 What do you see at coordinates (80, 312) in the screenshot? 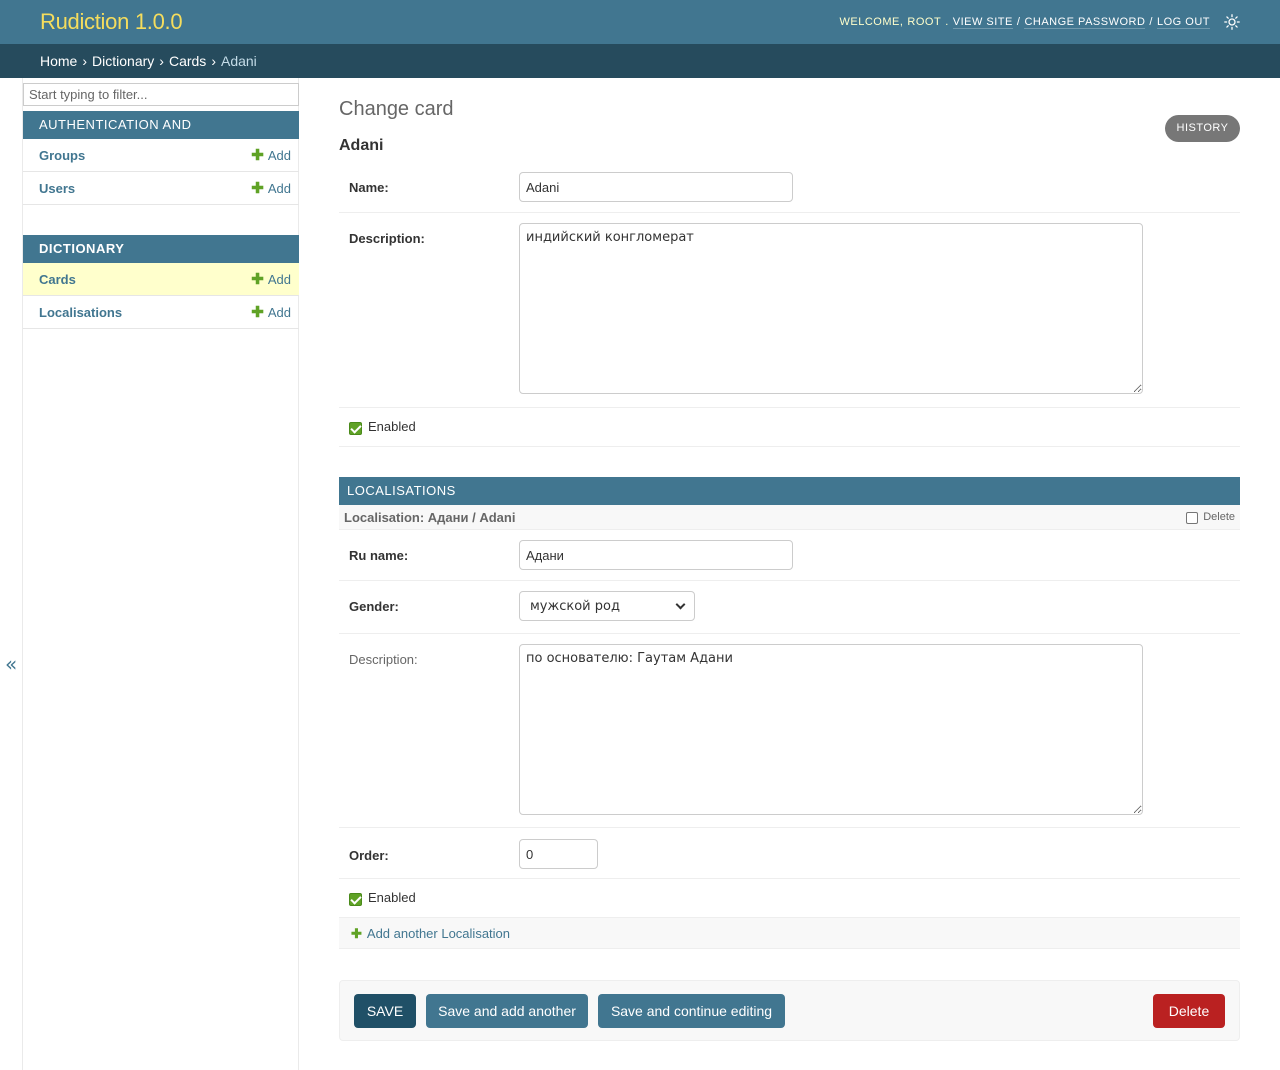
I see `sidebar-item-label: Localisations` at bounding box center [80, 312].